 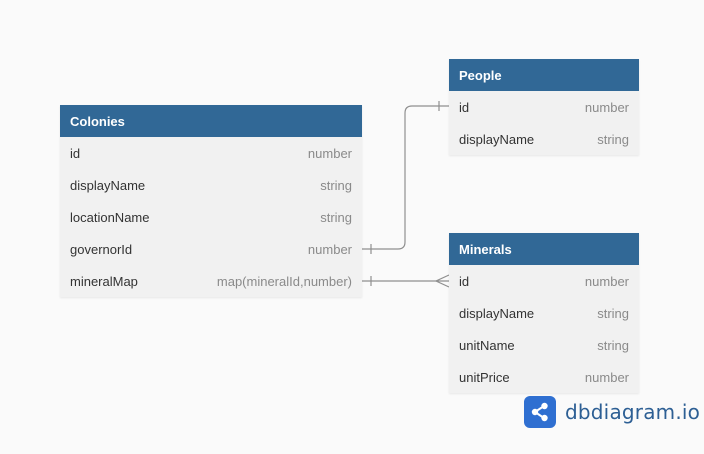 What do you see at coordinates (104, 281) in the screenshot?
I see `field-name: mineralMap` at bounding box center [104, 281].